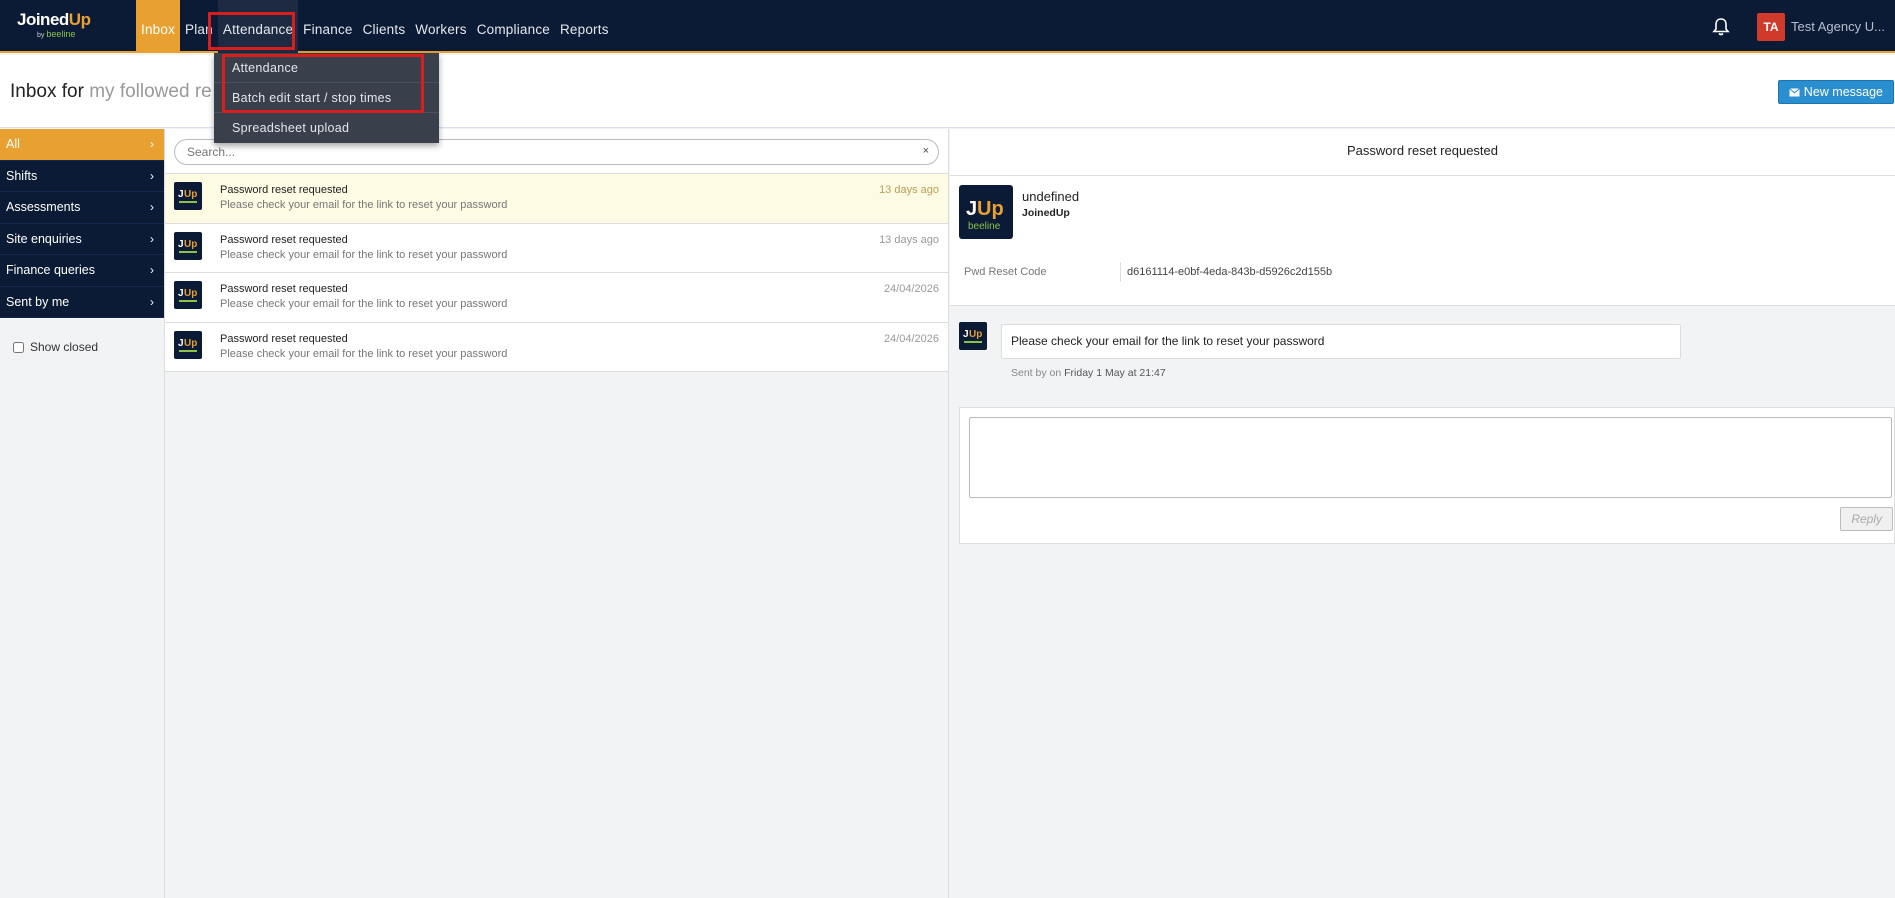  Describe the element at coordinates (584, 26) in the screenshot. I see `nav-reports: Reports` at that location.